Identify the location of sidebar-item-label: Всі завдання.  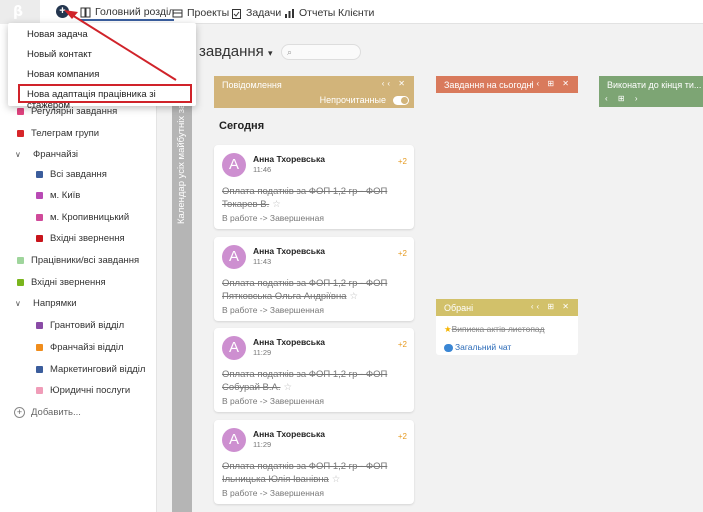
(78, 174).